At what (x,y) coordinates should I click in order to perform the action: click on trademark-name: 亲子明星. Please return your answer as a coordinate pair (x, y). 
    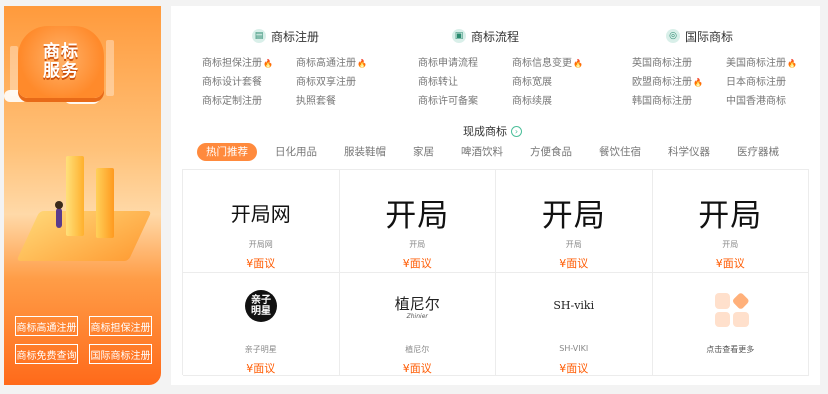
    Looking at the image, I should click on (260, 349).